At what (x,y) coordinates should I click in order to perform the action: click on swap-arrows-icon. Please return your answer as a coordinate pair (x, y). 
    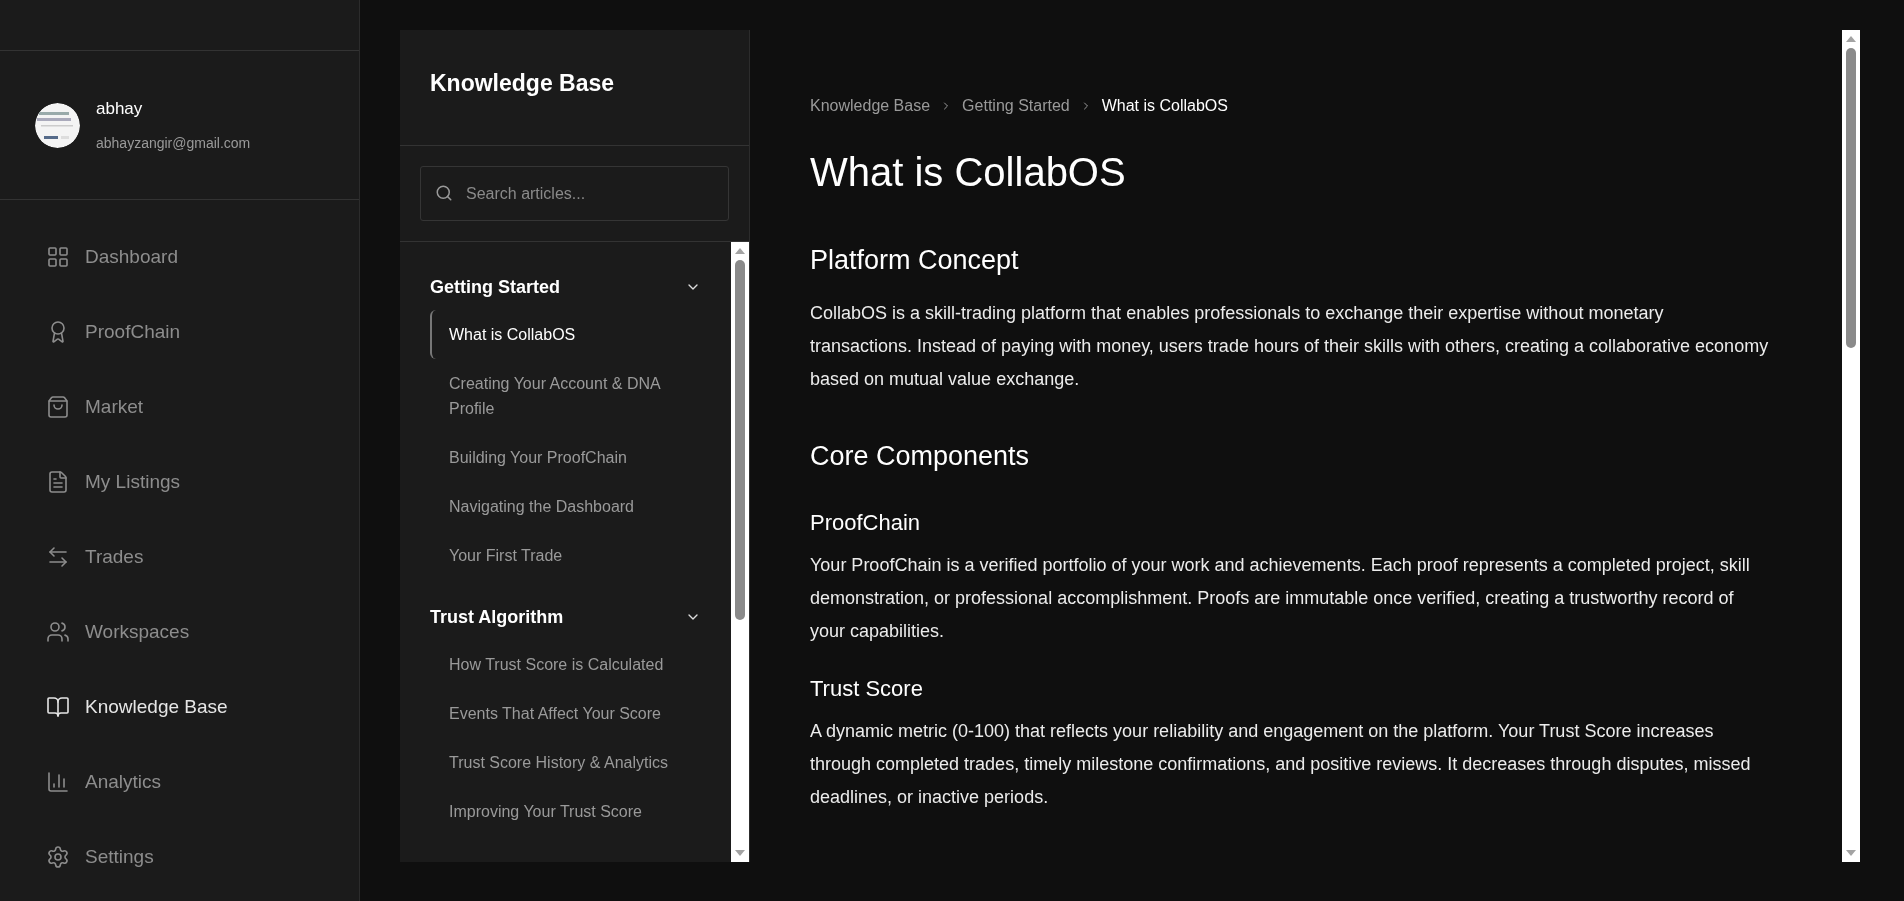
    Looking at the image, I should click on (58, 557).